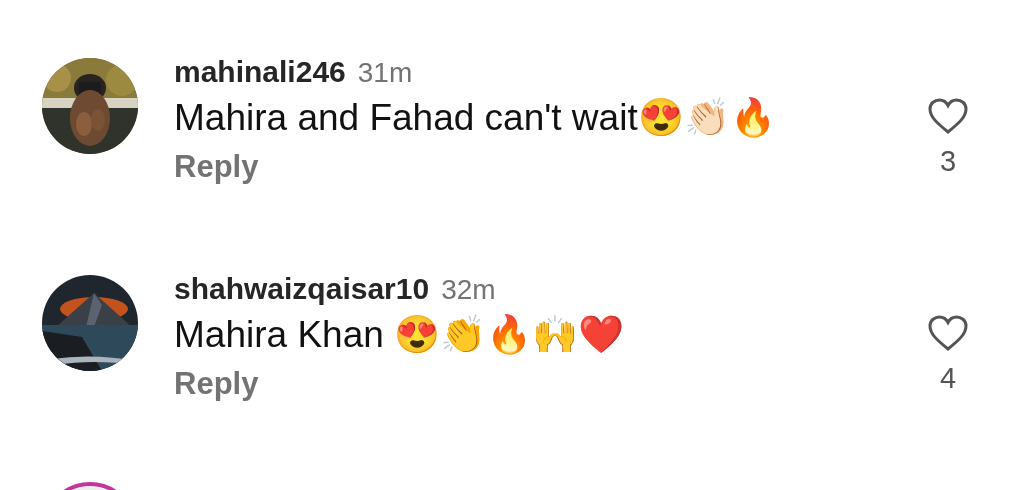  I want to click on comment-text: Mahira Khan 😍👏🔥🙌❤, so click(399, 335).